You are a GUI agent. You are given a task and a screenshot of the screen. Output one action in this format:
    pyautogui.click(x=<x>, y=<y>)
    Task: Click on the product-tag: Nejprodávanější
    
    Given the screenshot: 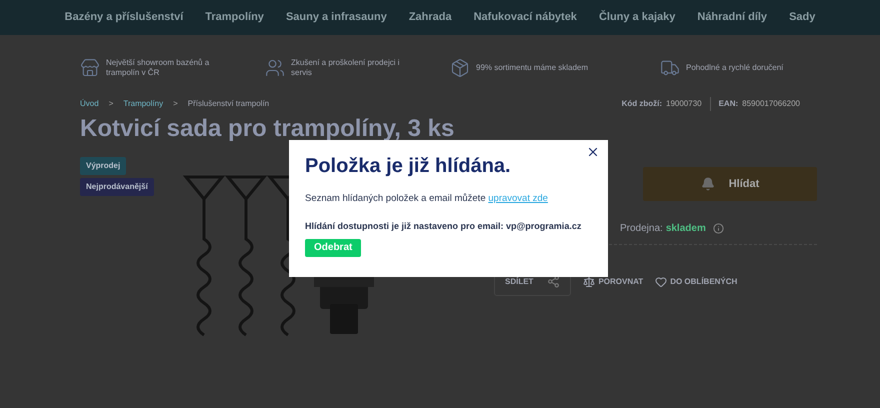 What is the action you would take?
    pyautogui.click(x=117, y=187)
    